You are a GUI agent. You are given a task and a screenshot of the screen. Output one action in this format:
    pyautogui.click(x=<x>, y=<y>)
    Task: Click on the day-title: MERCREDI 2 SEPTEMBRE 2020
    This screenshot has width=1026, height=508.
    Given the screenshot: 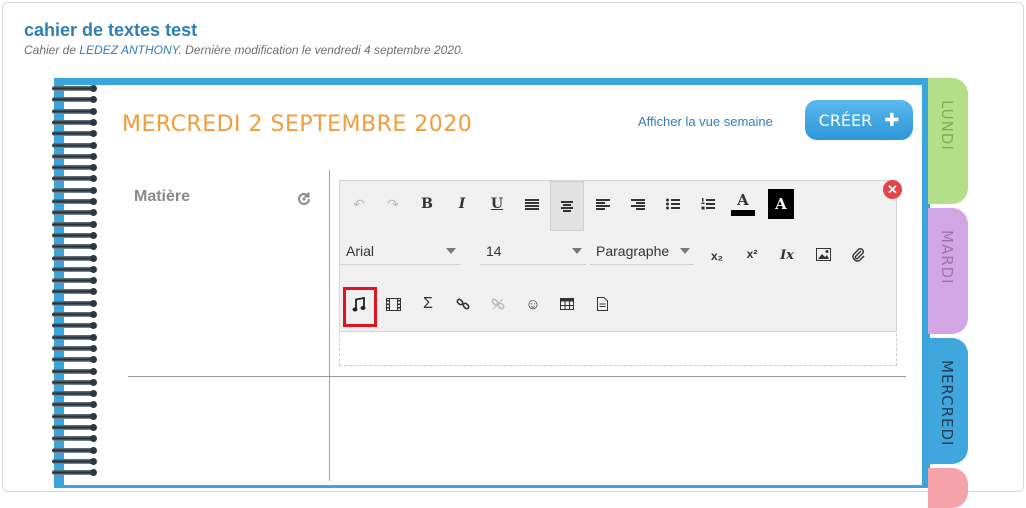 What is the action you would take?
    pyautogui.click(x=297, y=124)
    